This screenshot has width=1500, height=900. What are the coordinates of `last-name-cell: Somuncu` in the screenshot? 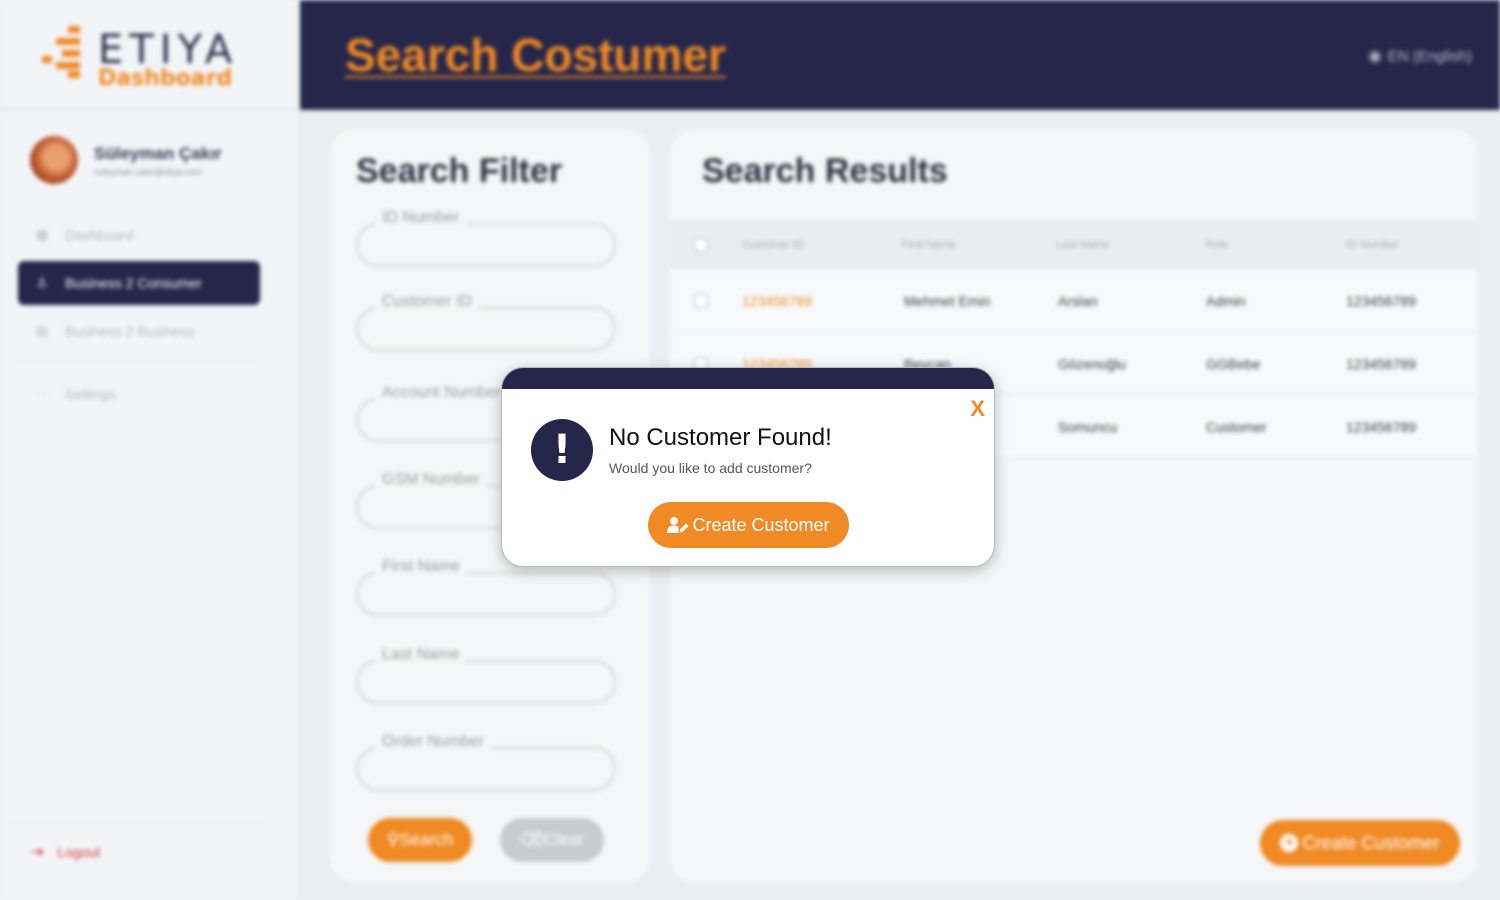 It's located at (1088, 426).